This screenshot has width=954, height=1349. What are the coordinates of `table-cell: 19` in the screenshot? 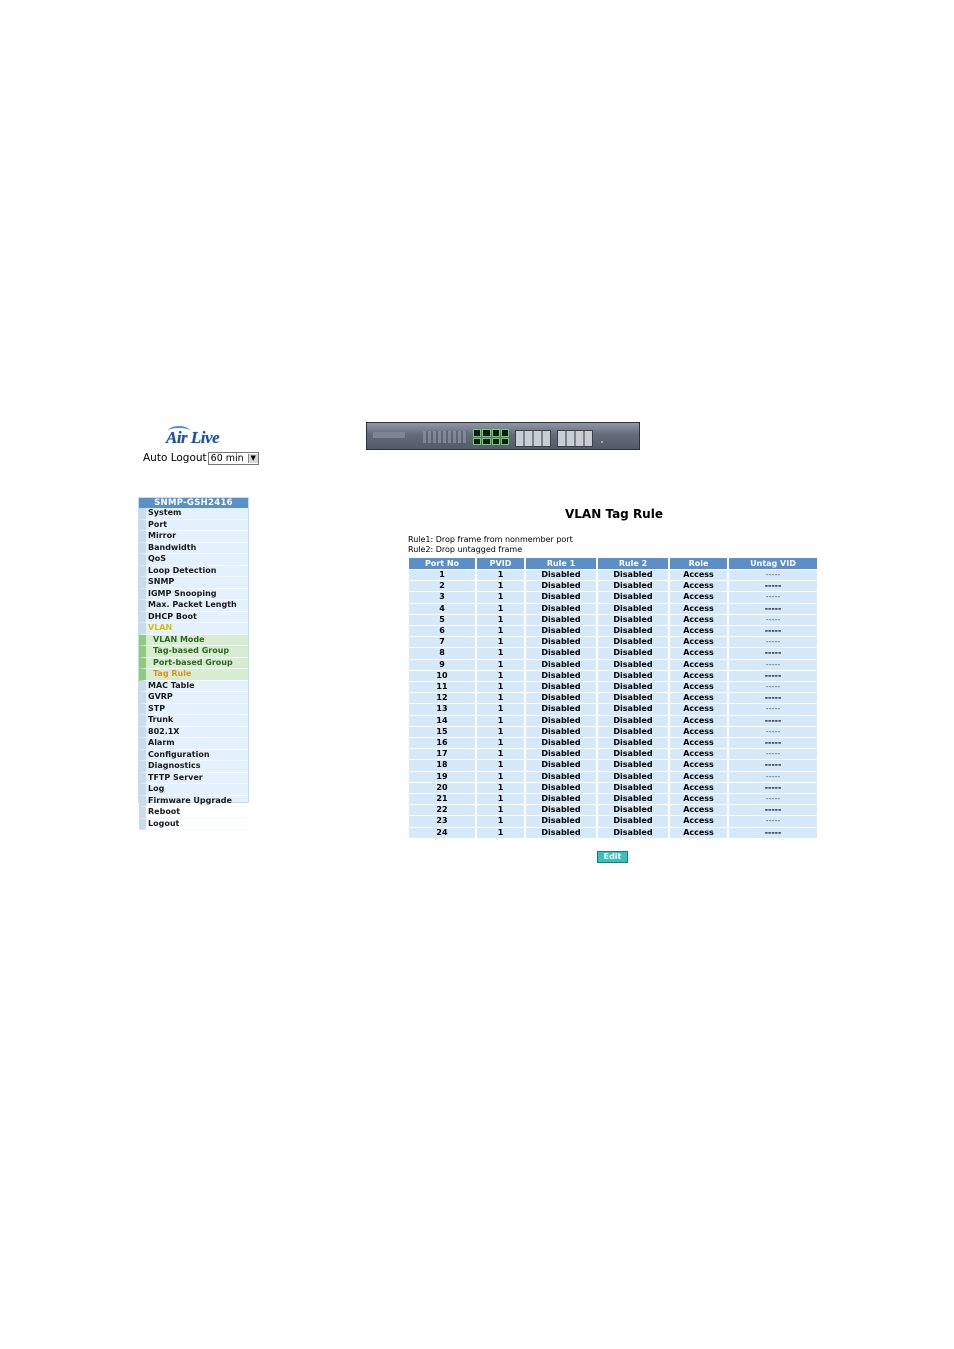 It's located at (442, 776).